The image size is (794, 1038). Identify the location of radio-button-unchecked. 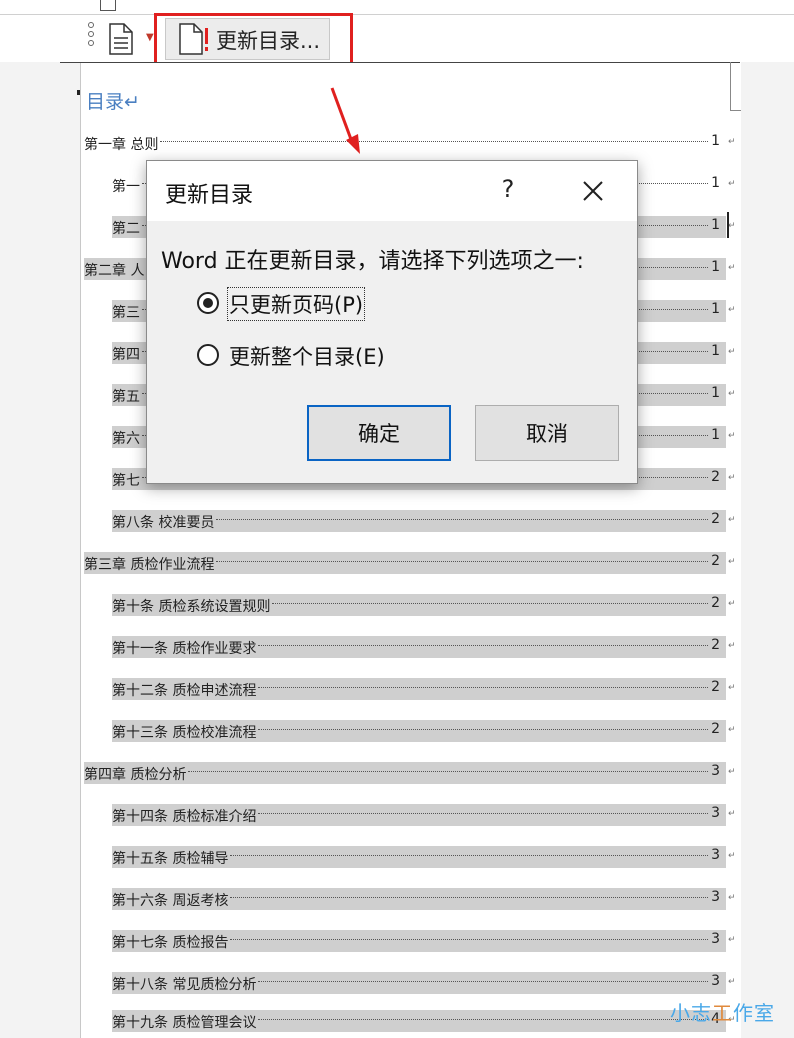
(208, 355).